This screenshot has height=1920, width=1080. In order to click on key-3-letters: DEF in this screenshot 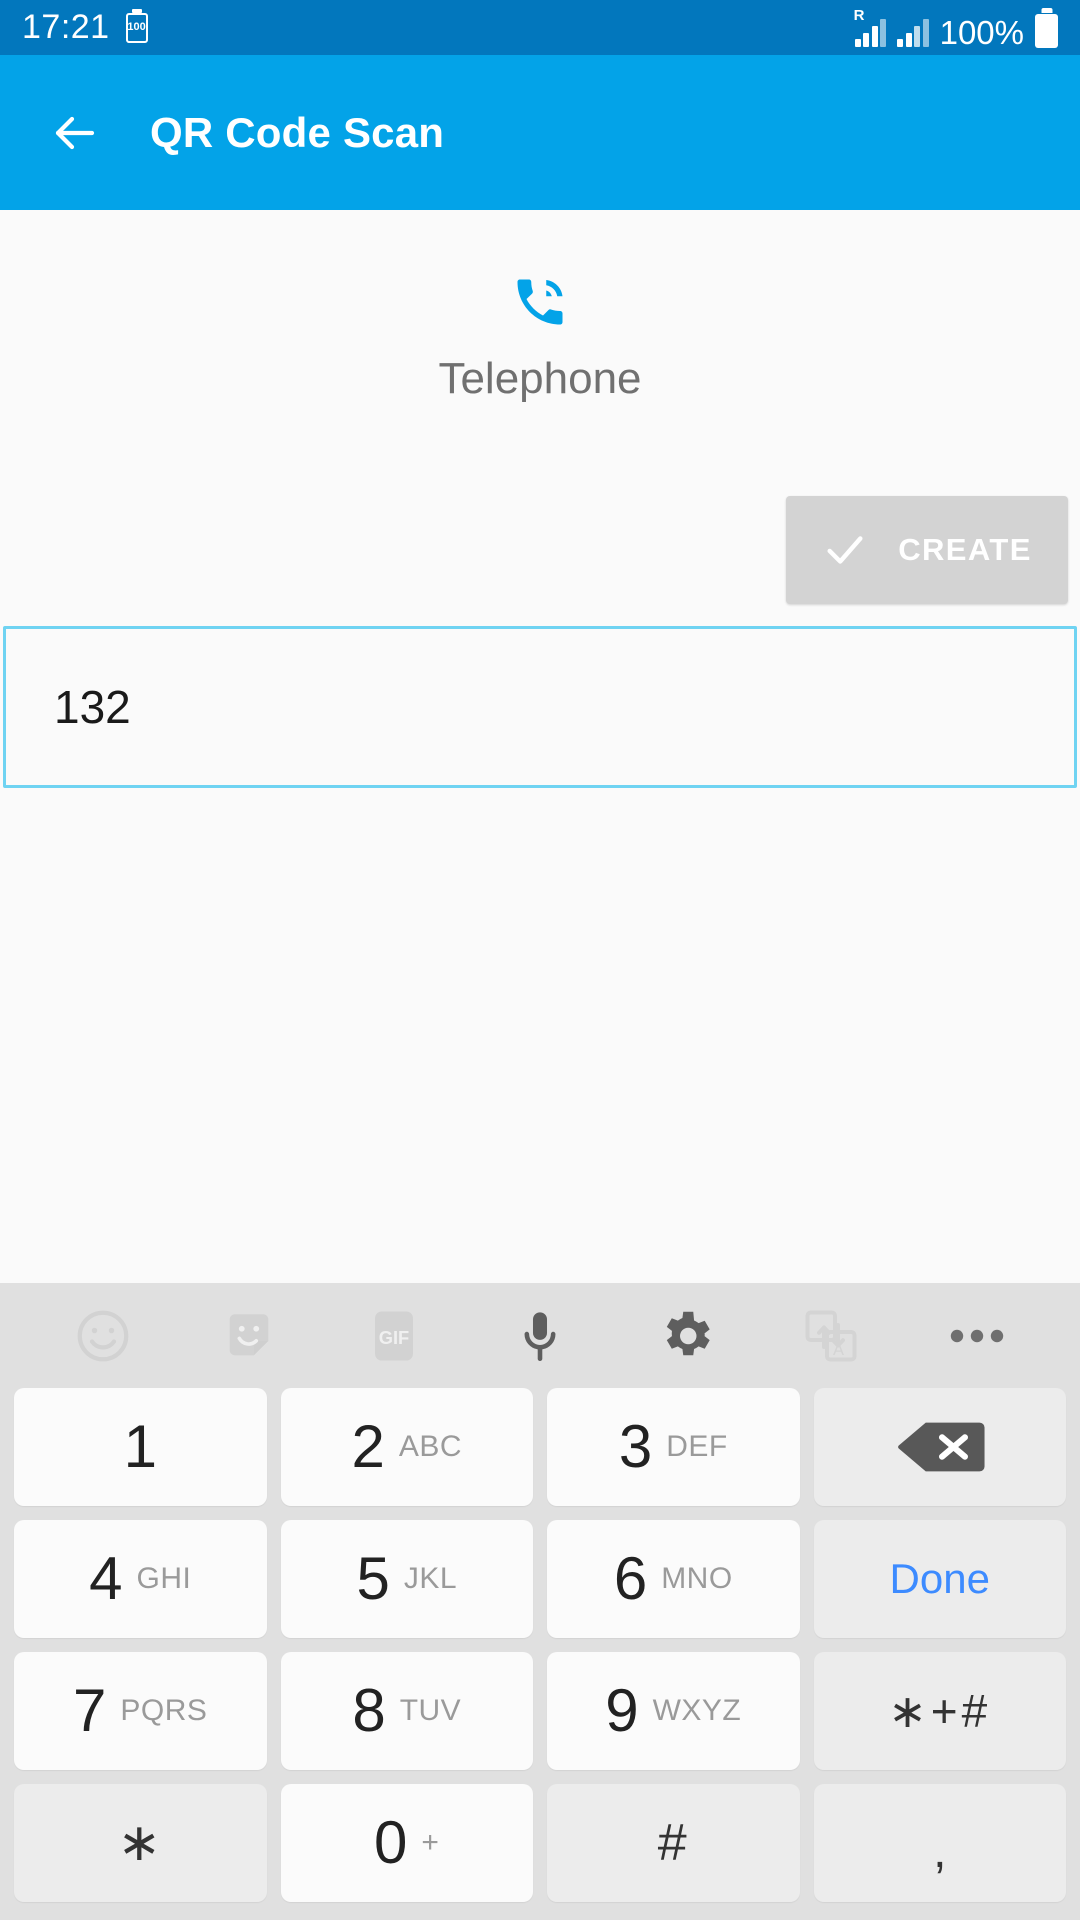, I will do `click(697, 1446)`.